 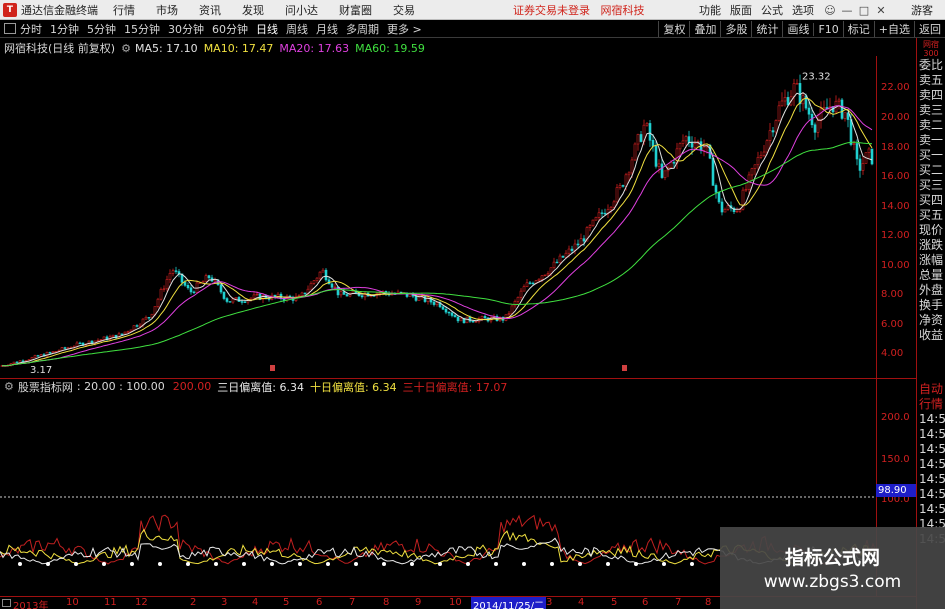 I want to click on menu-quotes: 行情, so click(x=124, y=10).